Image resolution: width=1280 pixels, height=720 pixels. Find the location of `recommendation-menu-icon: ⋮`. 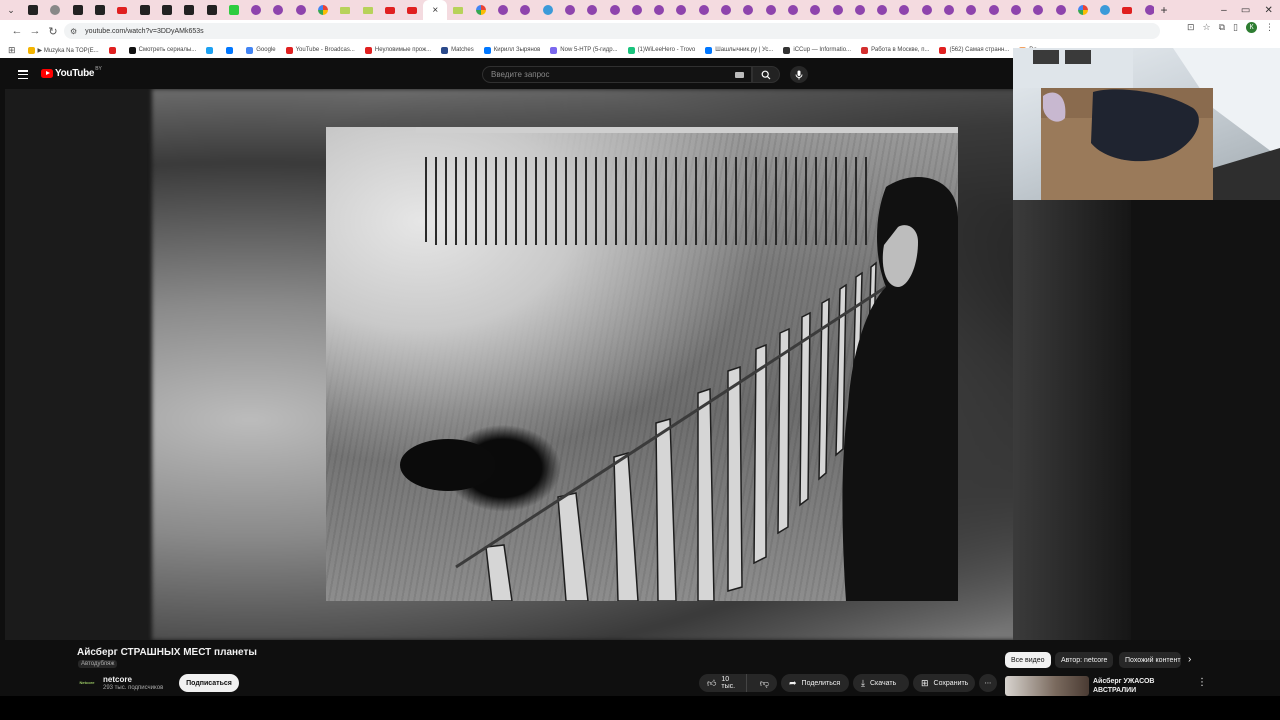

recommendation-menu-icon: ⋮ is located at coordinates (1202, 682).